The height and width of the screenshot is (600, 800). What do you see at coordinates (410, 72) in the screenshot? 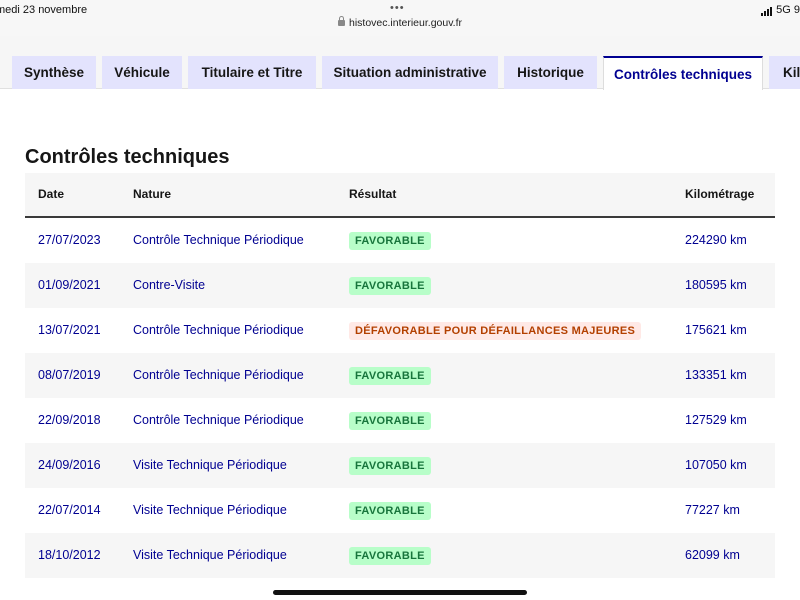
I see `tab-situation-administrative: Situation administrative` at bounding box center [410, 72].